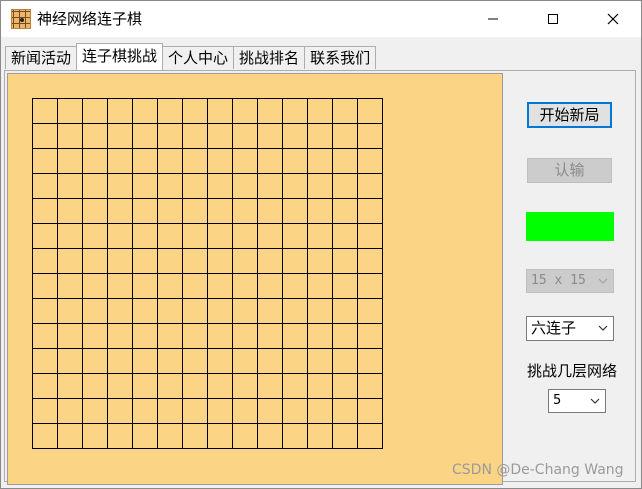 The width and height of the screenshot is (642, 489). What do you see at coordinates (569, 170) in the screenshot?
I see `resign-button: 认输` at bounding box center [569, 170].